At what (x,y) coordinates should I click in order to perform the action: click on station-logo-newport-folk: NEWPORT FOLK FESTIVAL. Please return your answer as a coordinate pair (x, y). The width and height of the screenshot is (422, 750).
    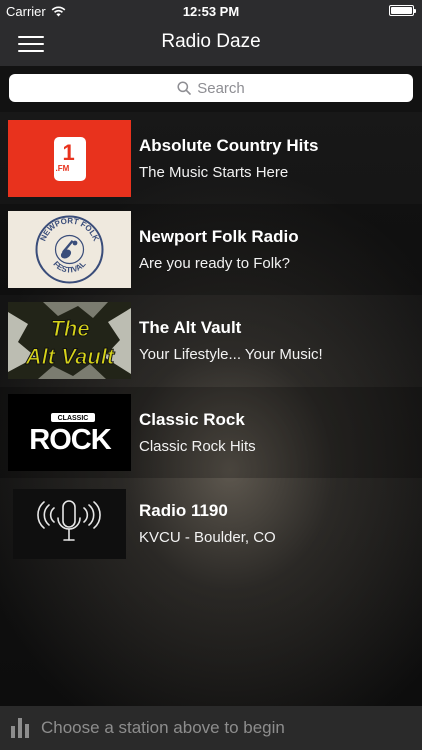
    Looking at the image, I should click on (69, 249).